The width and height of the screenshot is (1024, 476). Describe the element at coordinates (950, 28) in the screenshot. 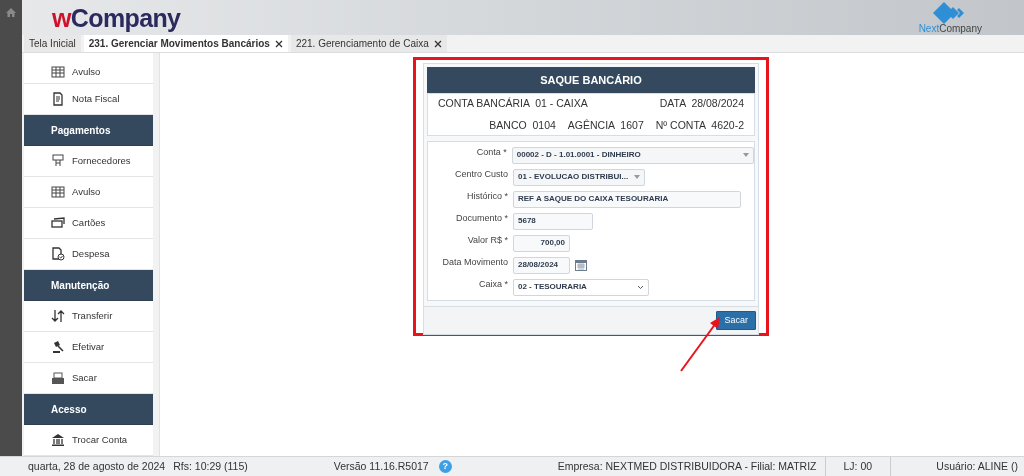

I see `brand-text: NextCompany` at that location.